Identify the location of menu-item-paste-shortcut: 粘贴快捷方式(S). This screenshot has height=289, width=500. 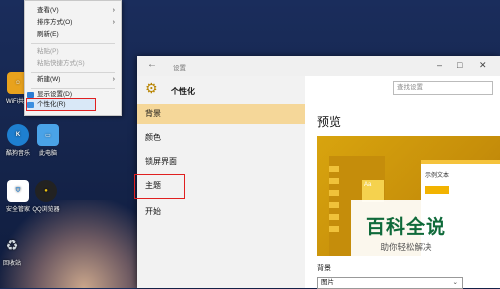
(73, 64).